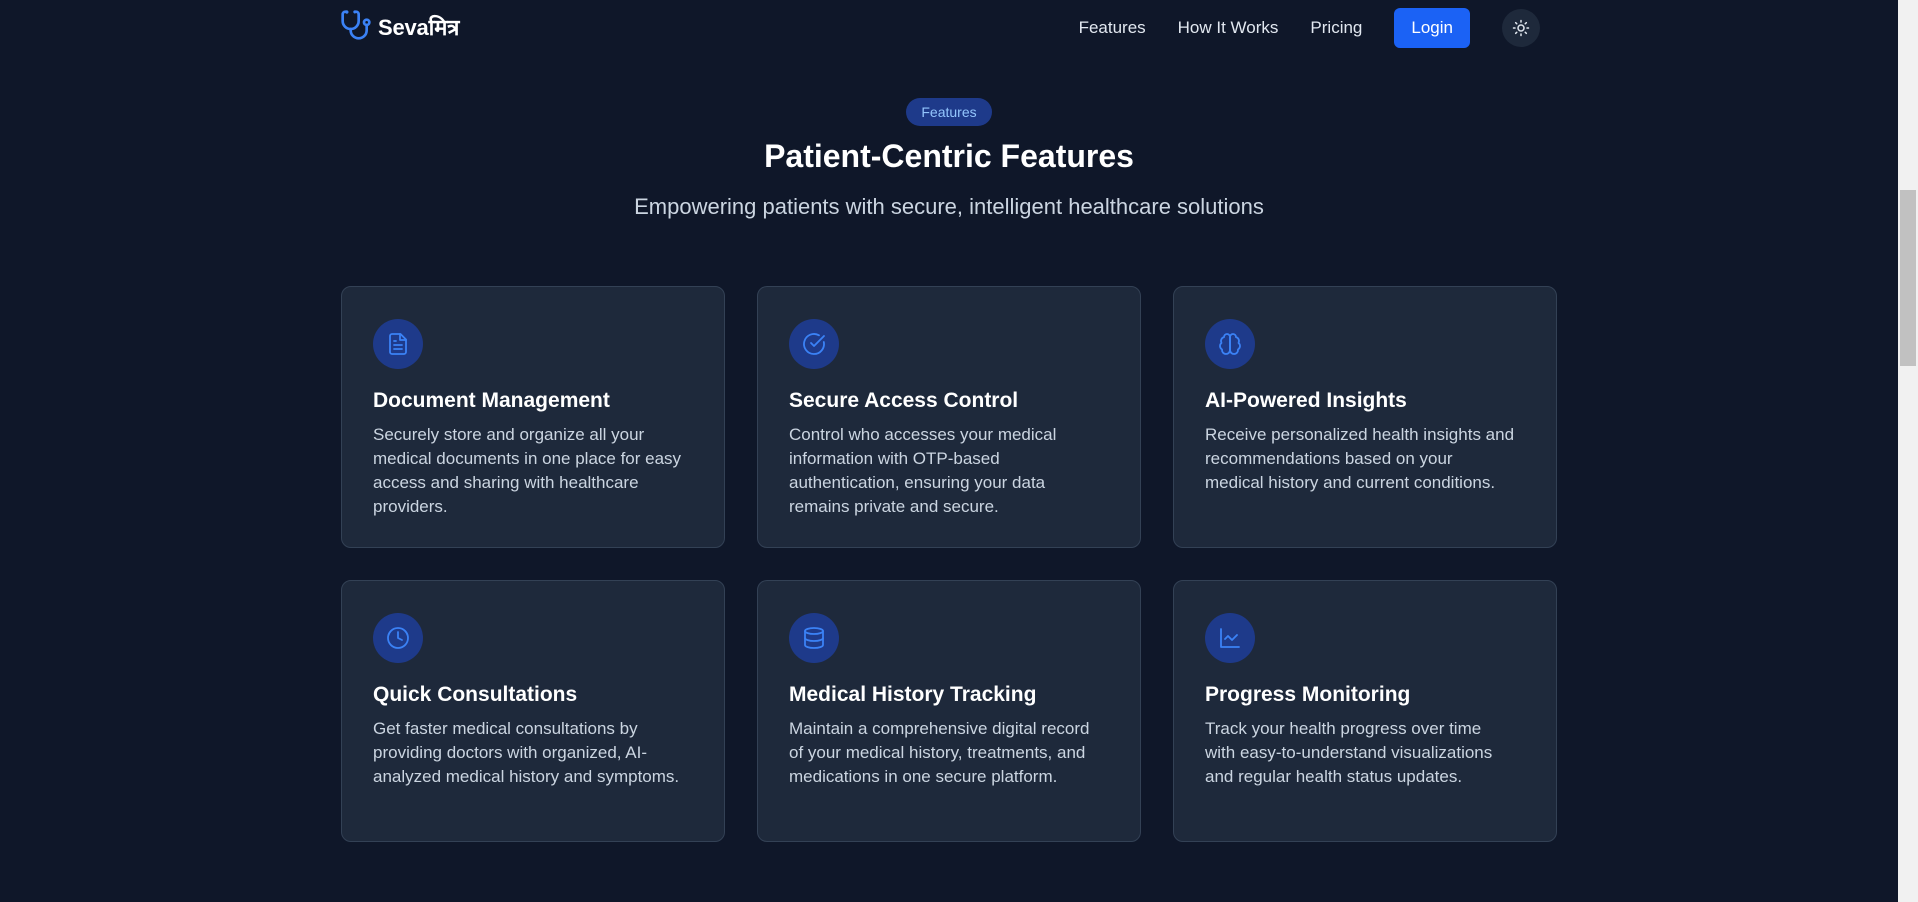  I want to click on nav-links: Features How It Works Pricing Login, so click(1309, 28).